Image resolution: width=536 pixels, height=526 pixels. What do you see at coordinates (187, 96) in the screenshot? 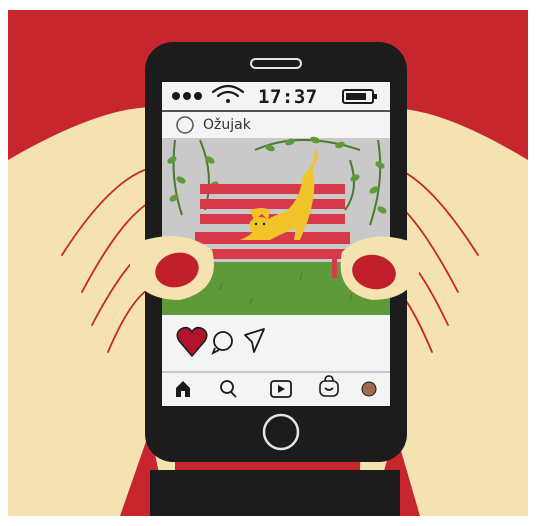
I see `signal-dots-icon` at bounding box center [187, 96].